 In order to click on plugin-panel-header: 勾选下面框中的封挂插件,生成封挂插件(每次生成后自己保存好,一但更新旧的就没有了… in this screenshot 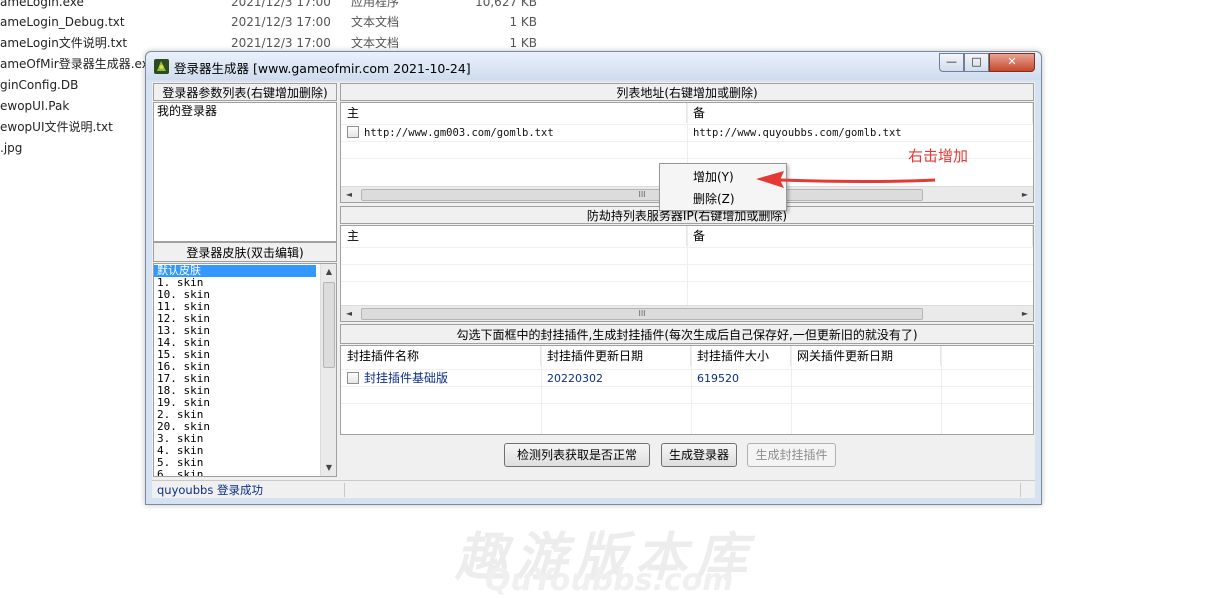, I will do `click(687, 334)`.